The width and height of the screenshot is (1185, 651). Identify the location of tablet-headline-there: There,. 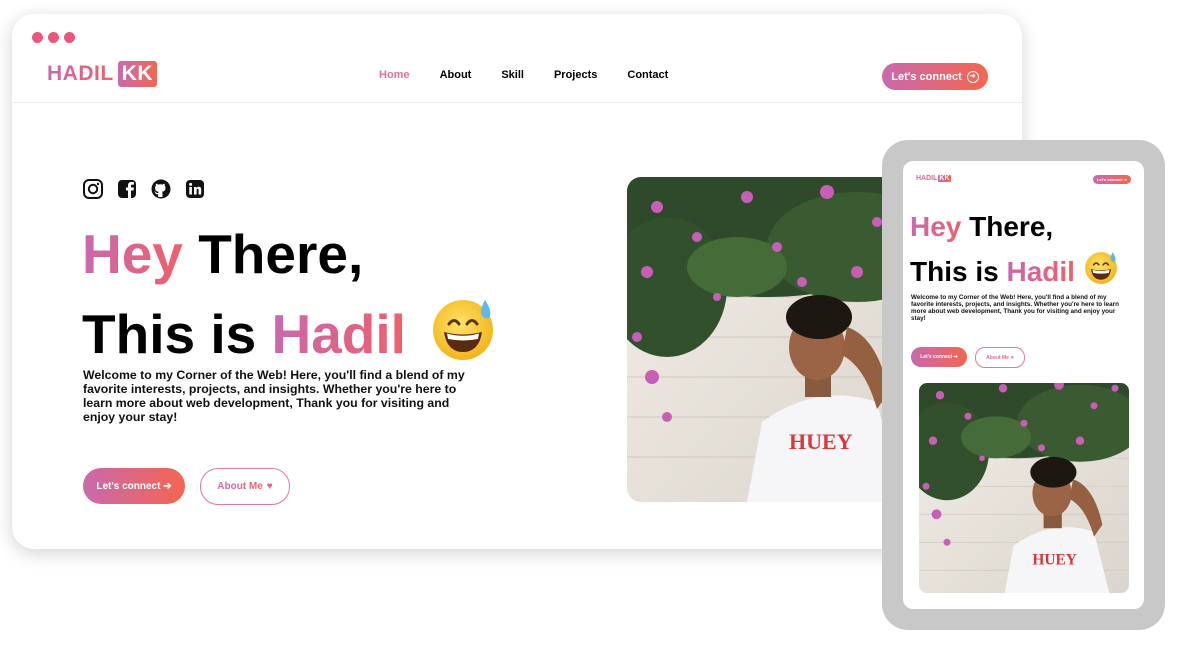
(1011, 226).